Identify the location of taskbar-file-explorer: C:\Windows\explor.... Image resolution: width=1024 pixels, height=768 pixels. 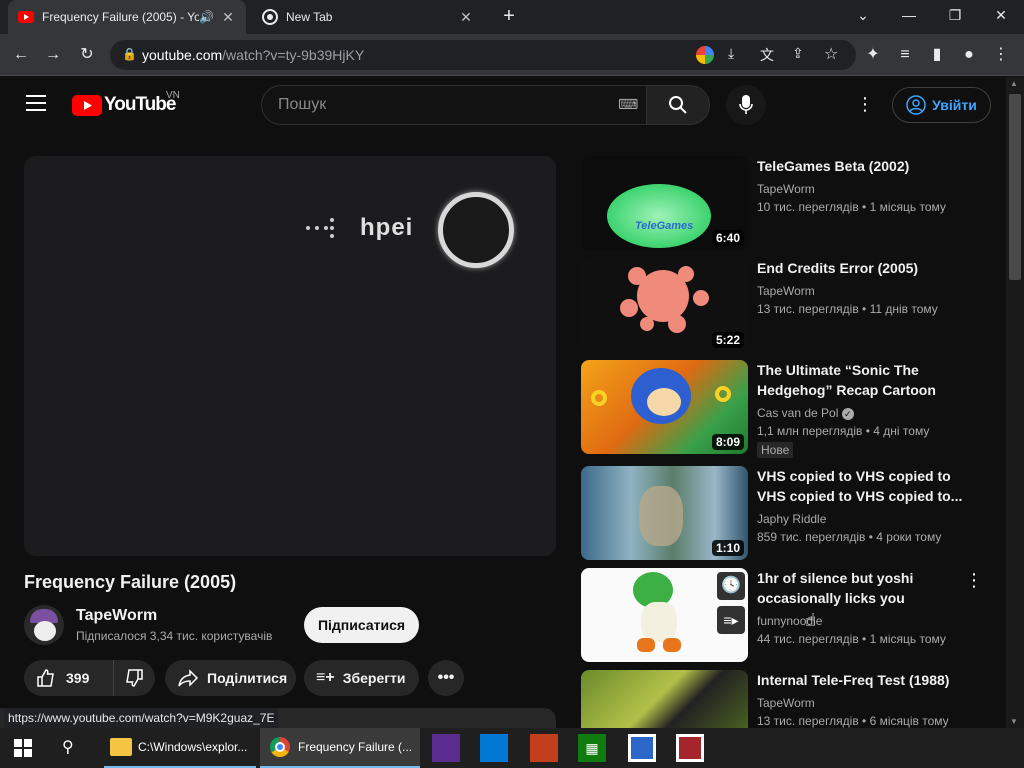
(180, 748).